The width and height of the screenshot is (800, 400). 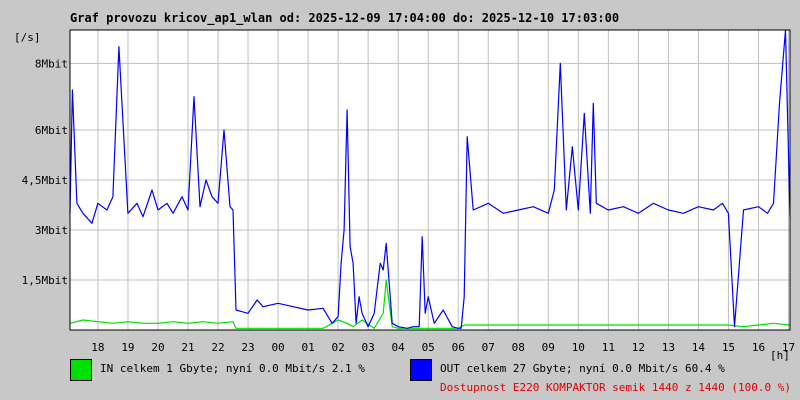 I want to click on x-tick-label: 12, so click(x=638, y=347).